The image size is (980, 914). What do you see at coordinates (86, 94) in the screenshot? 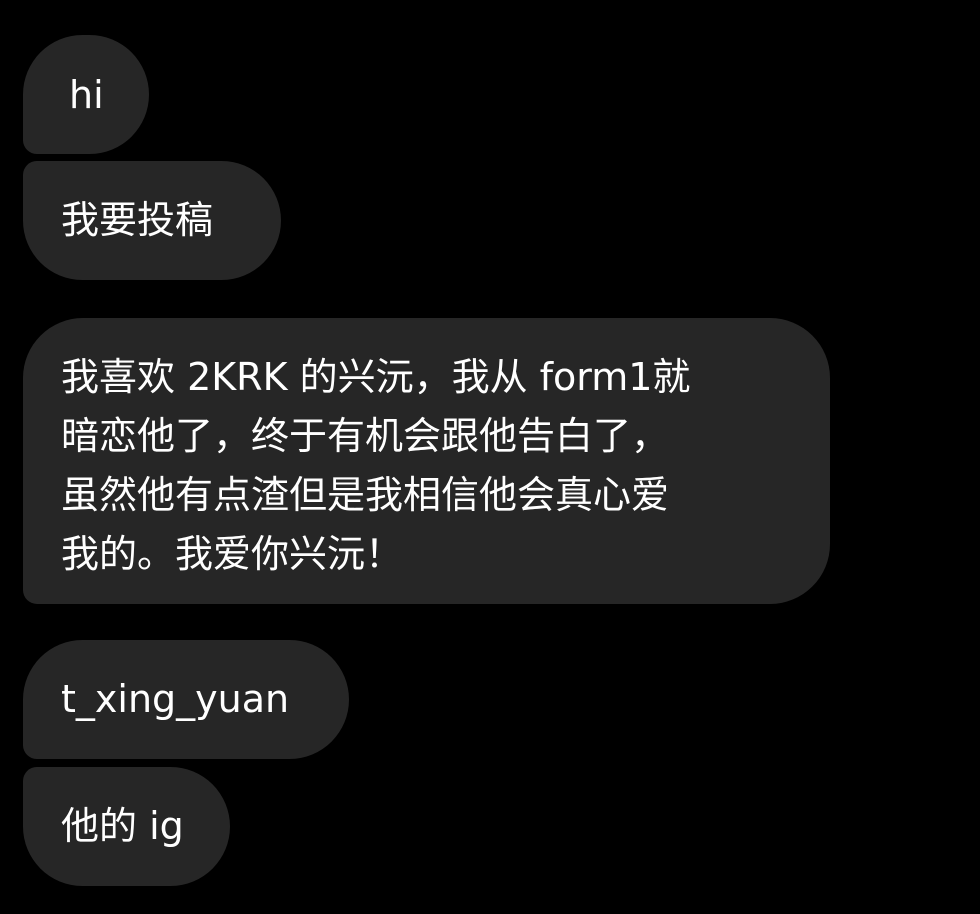
I see `message-bubble: hi` at bounding box center [86, 94].